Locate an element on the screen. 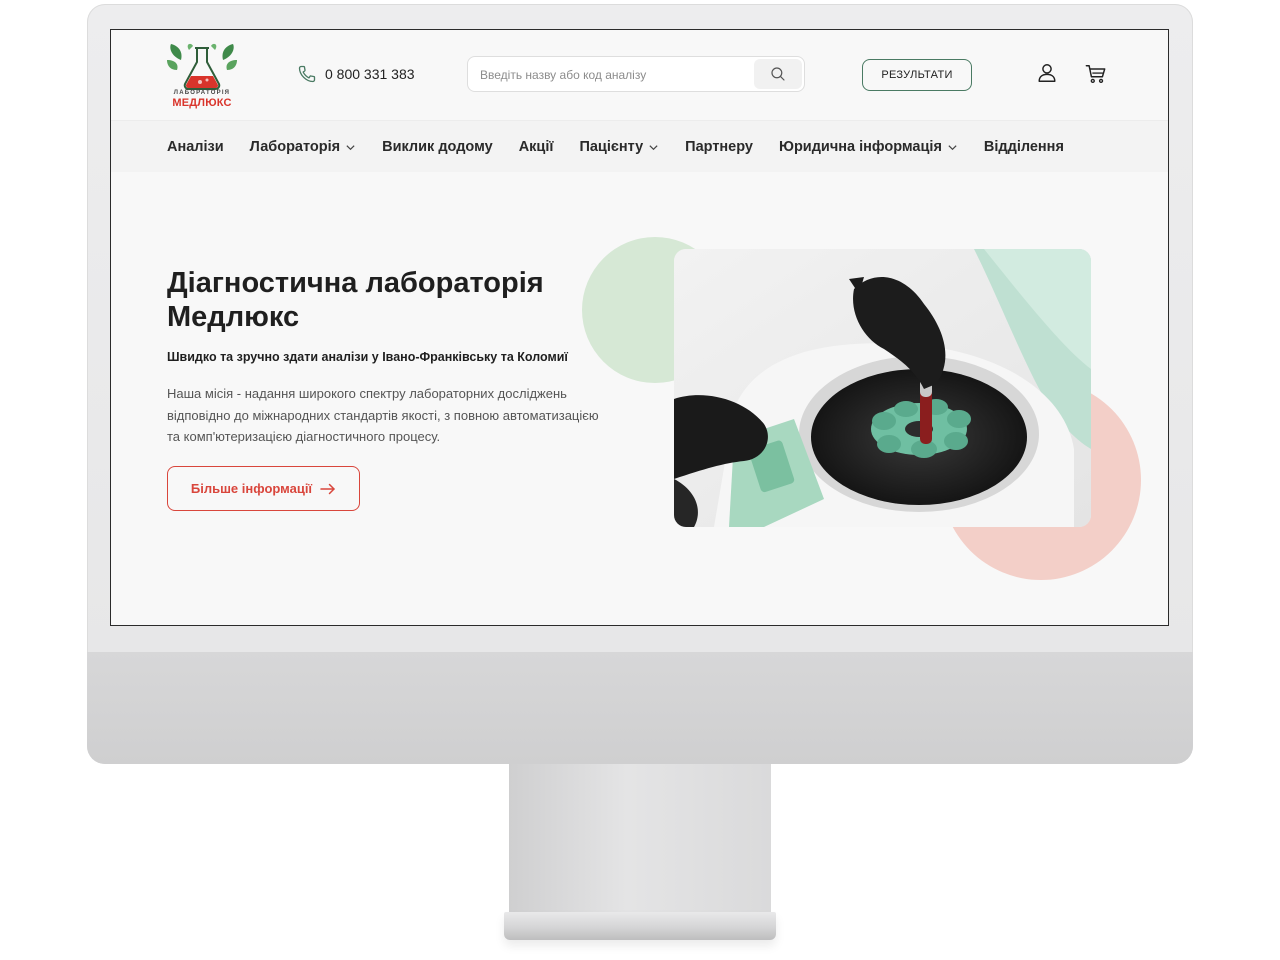 Image resolution: width=1280 pixels, height=960 pixels. nav-item-laboratory: Лабораторія is located at coordinates (303, 147).